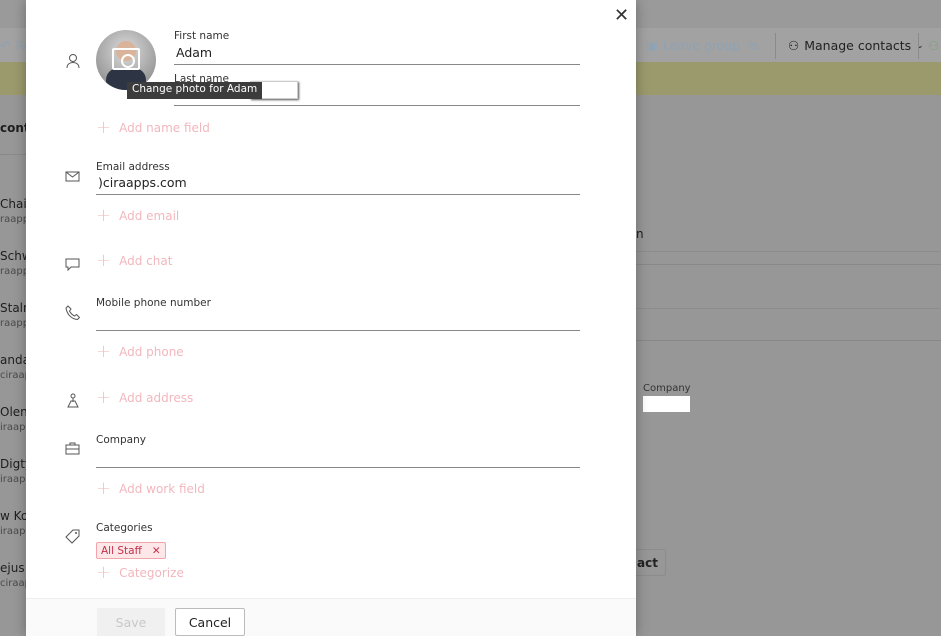 Image resolution: width=941 pixels, height=636 pixels. I want to click on close-icon: ✕, so click(621, 15).